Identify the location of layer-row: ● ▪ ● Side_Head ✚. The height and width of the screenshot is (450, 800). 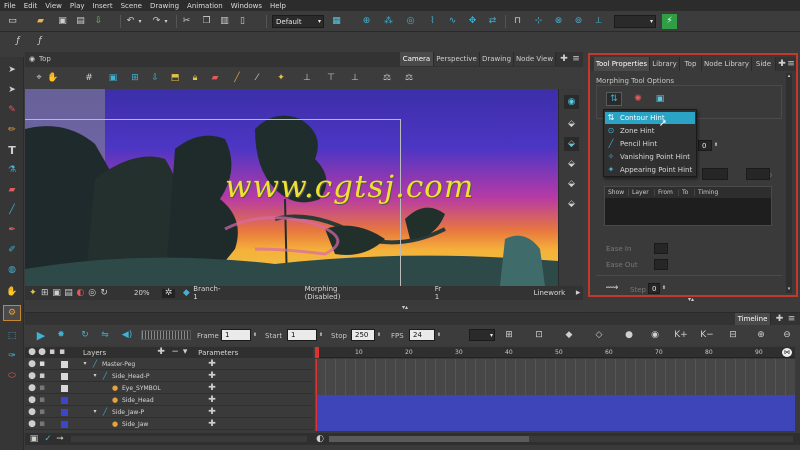
(169, 400).